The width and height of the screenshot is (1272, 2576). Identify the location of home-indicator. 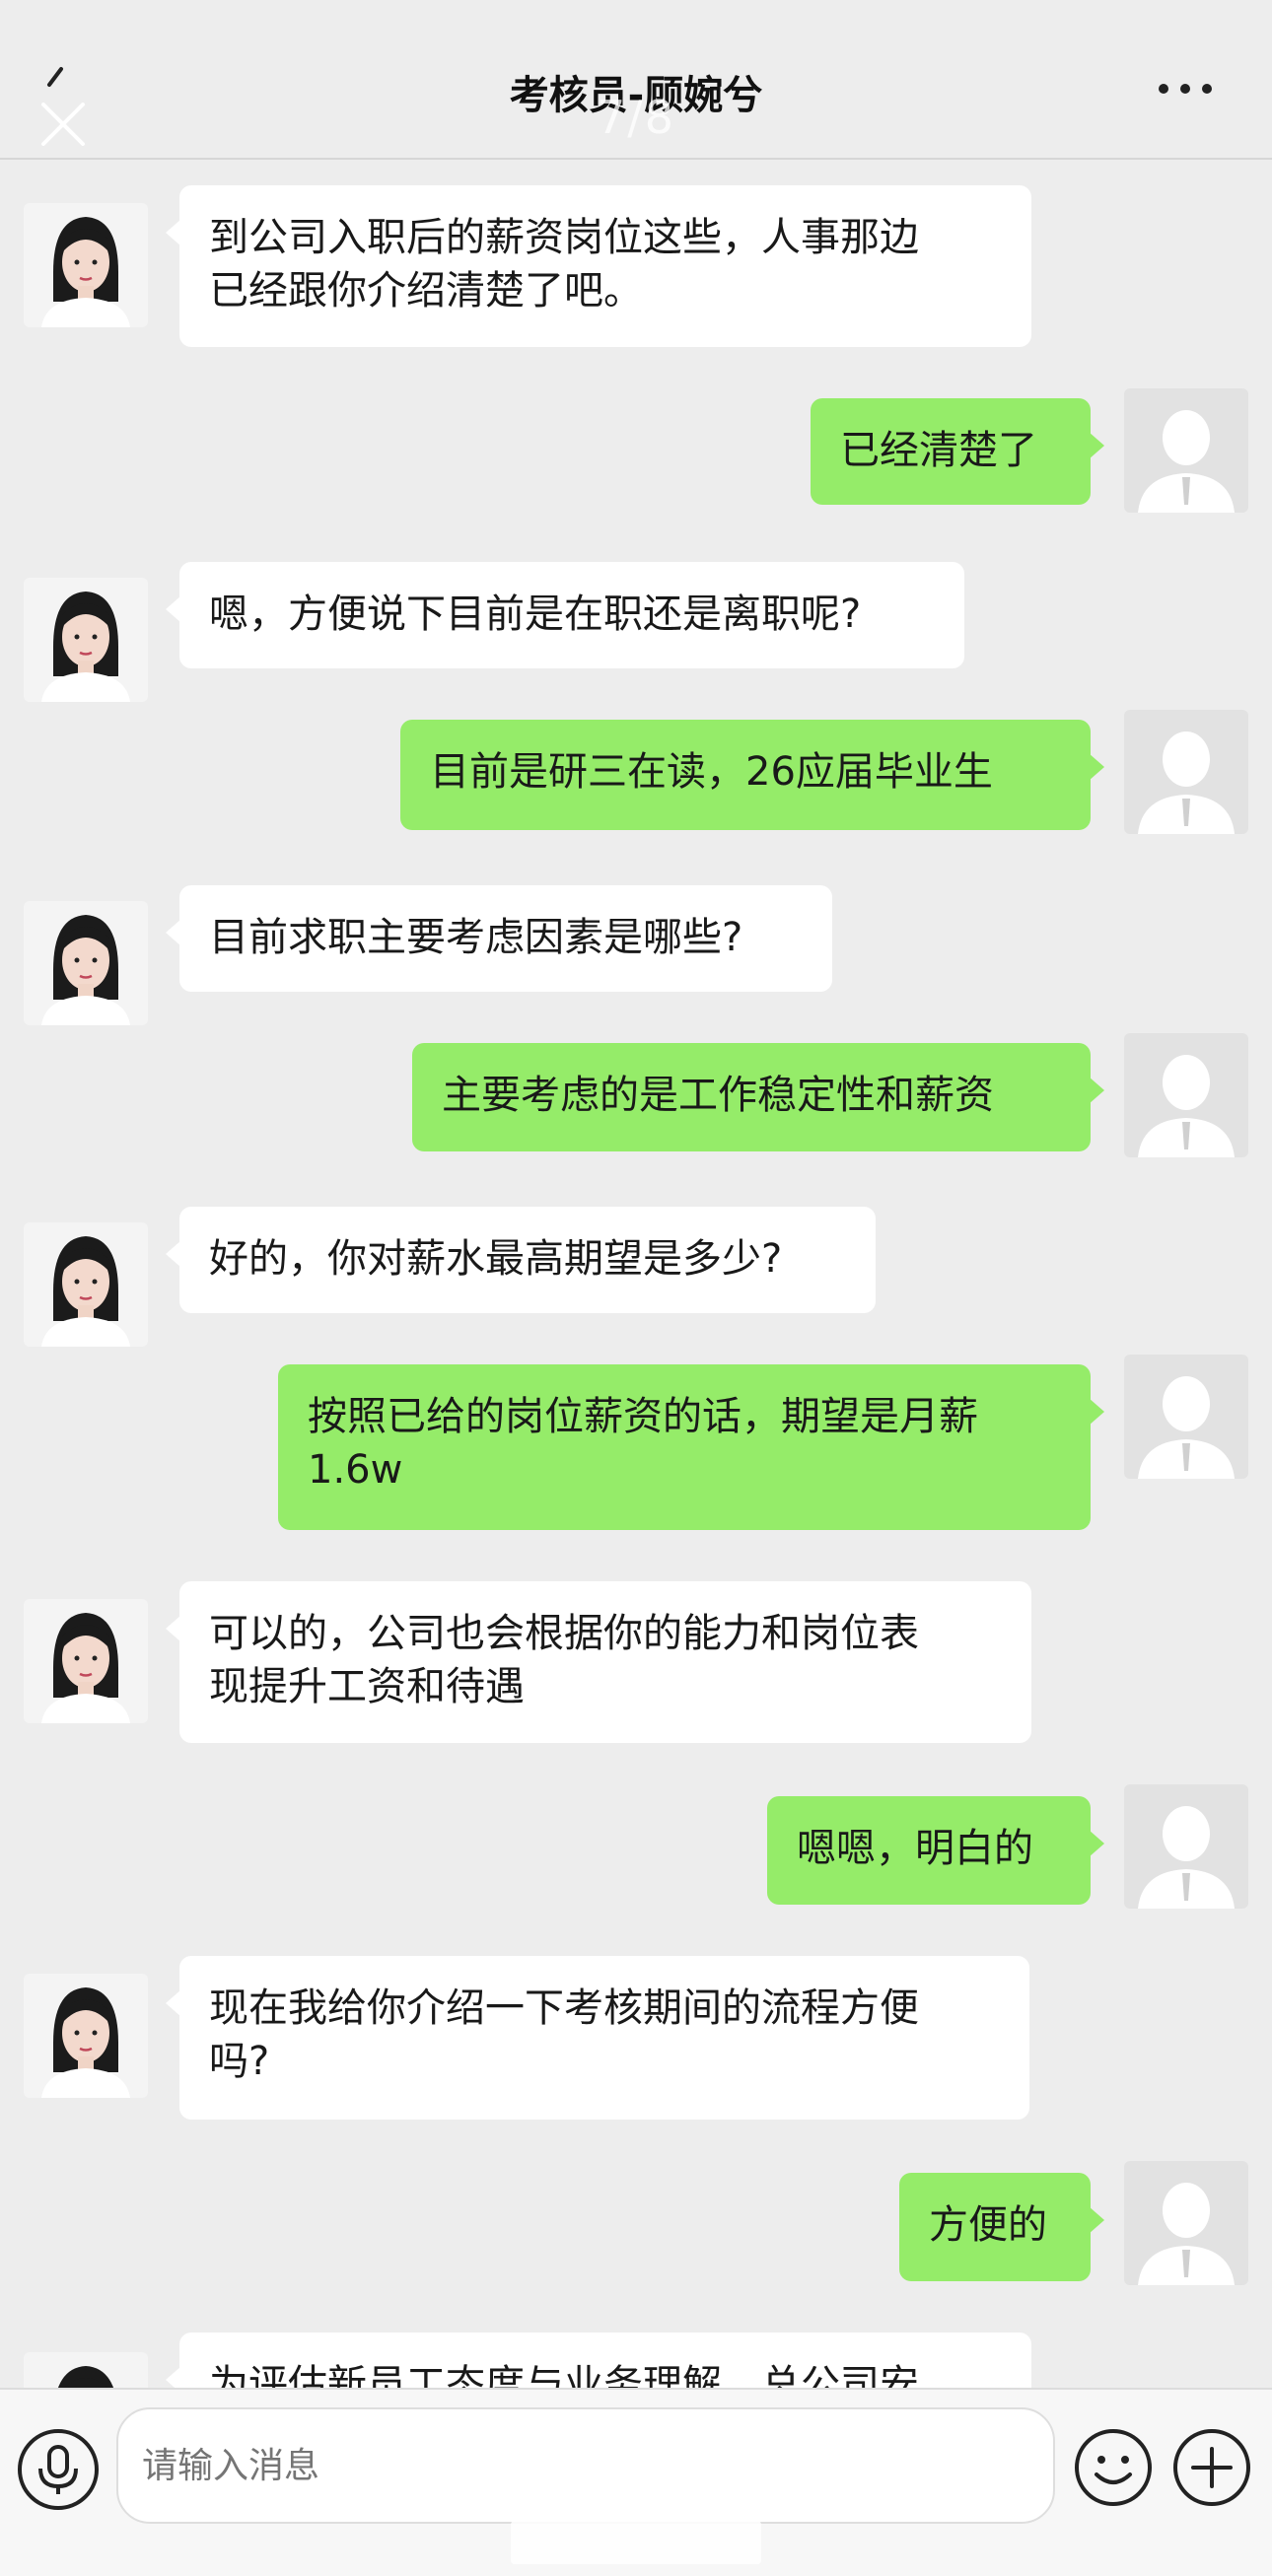
(636, 2542).